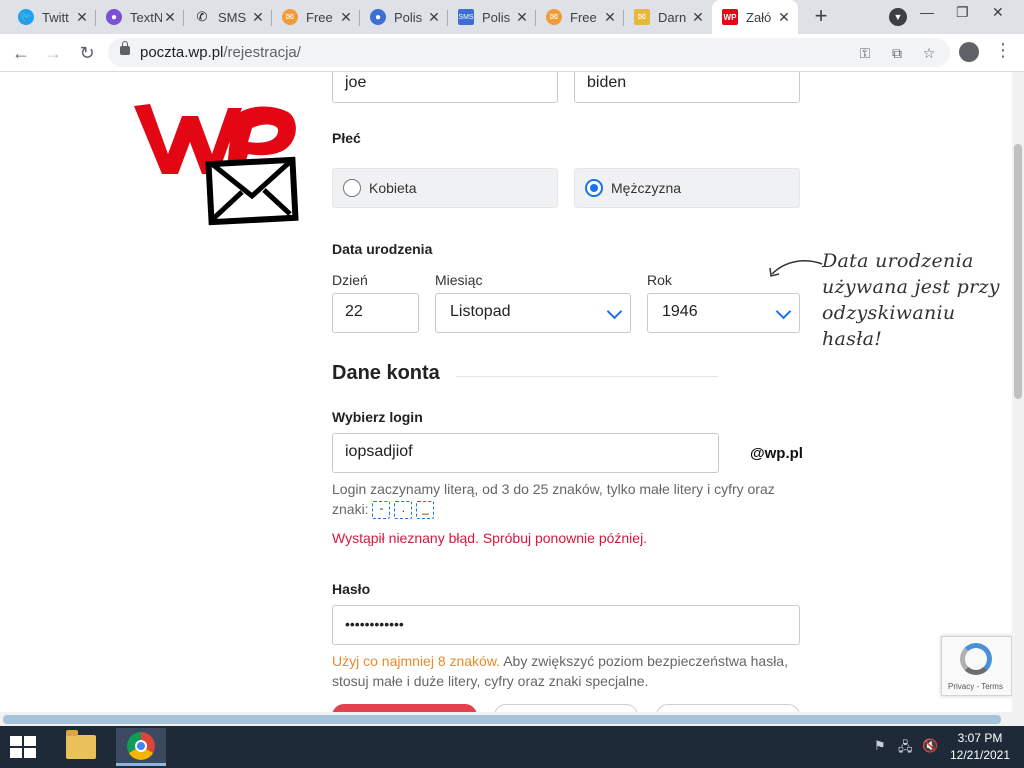  I want to click on gender-option-female: Kobieta, so click(445, 188).